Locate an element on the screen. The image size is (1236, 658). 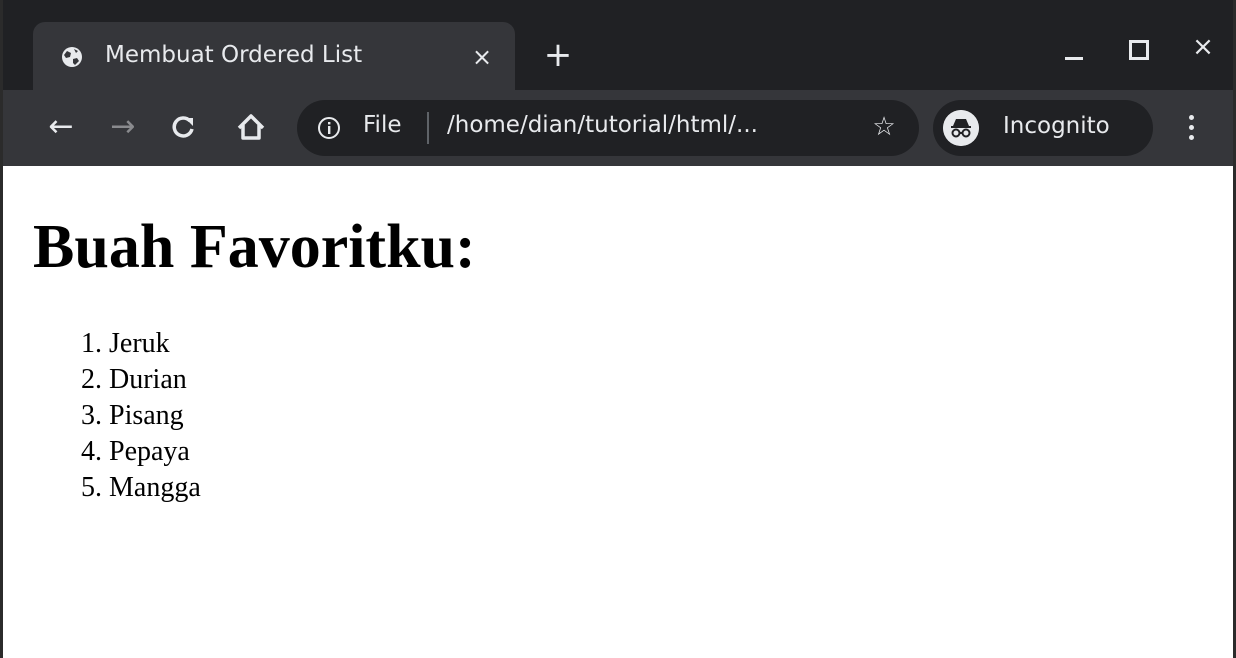
address-bar: File /home/dian/tutorial/html/... ☆ is located at coordinates (608, 128).